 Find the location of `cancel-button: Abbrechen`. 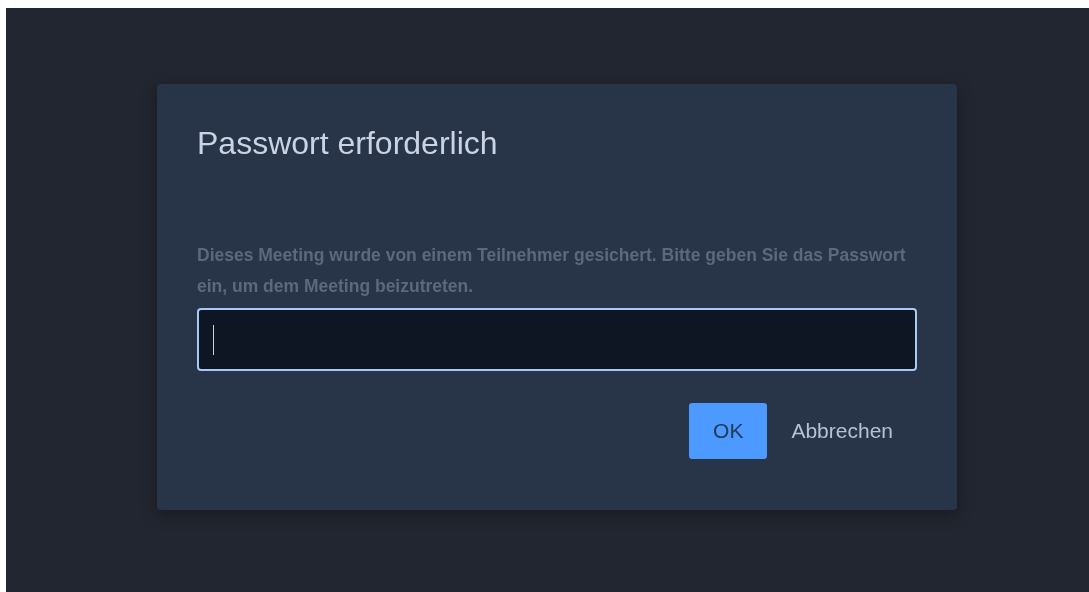

cancel-button: Abbrechen is located at coordinates (842, 431).